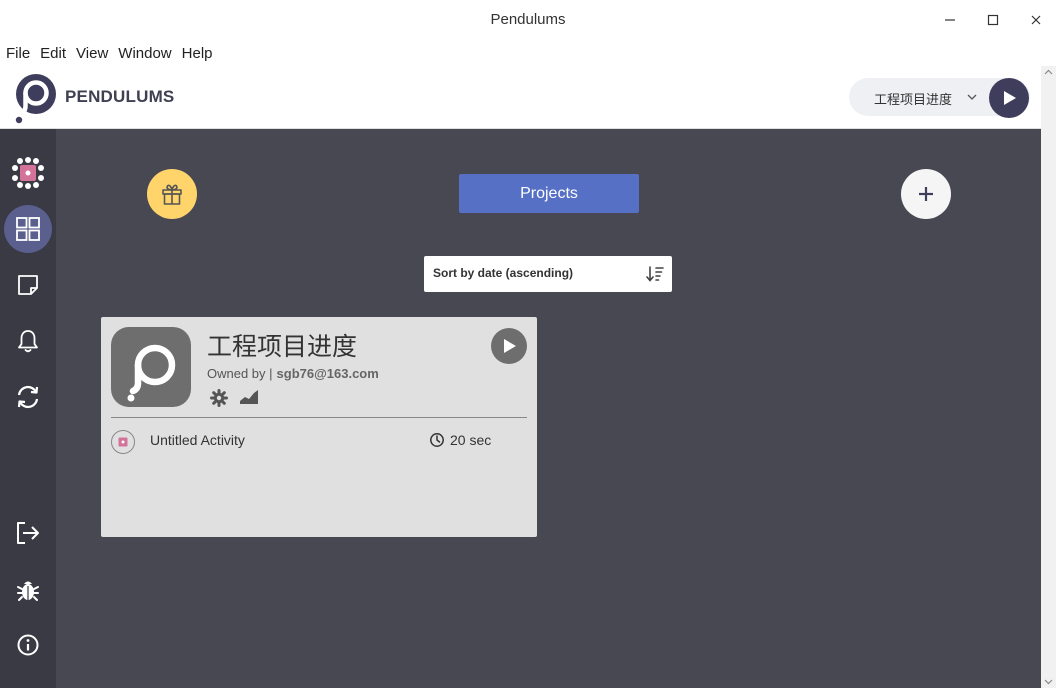  I want to click on project-owner: Owned by | sgb76@163.com, so click(293, 373).